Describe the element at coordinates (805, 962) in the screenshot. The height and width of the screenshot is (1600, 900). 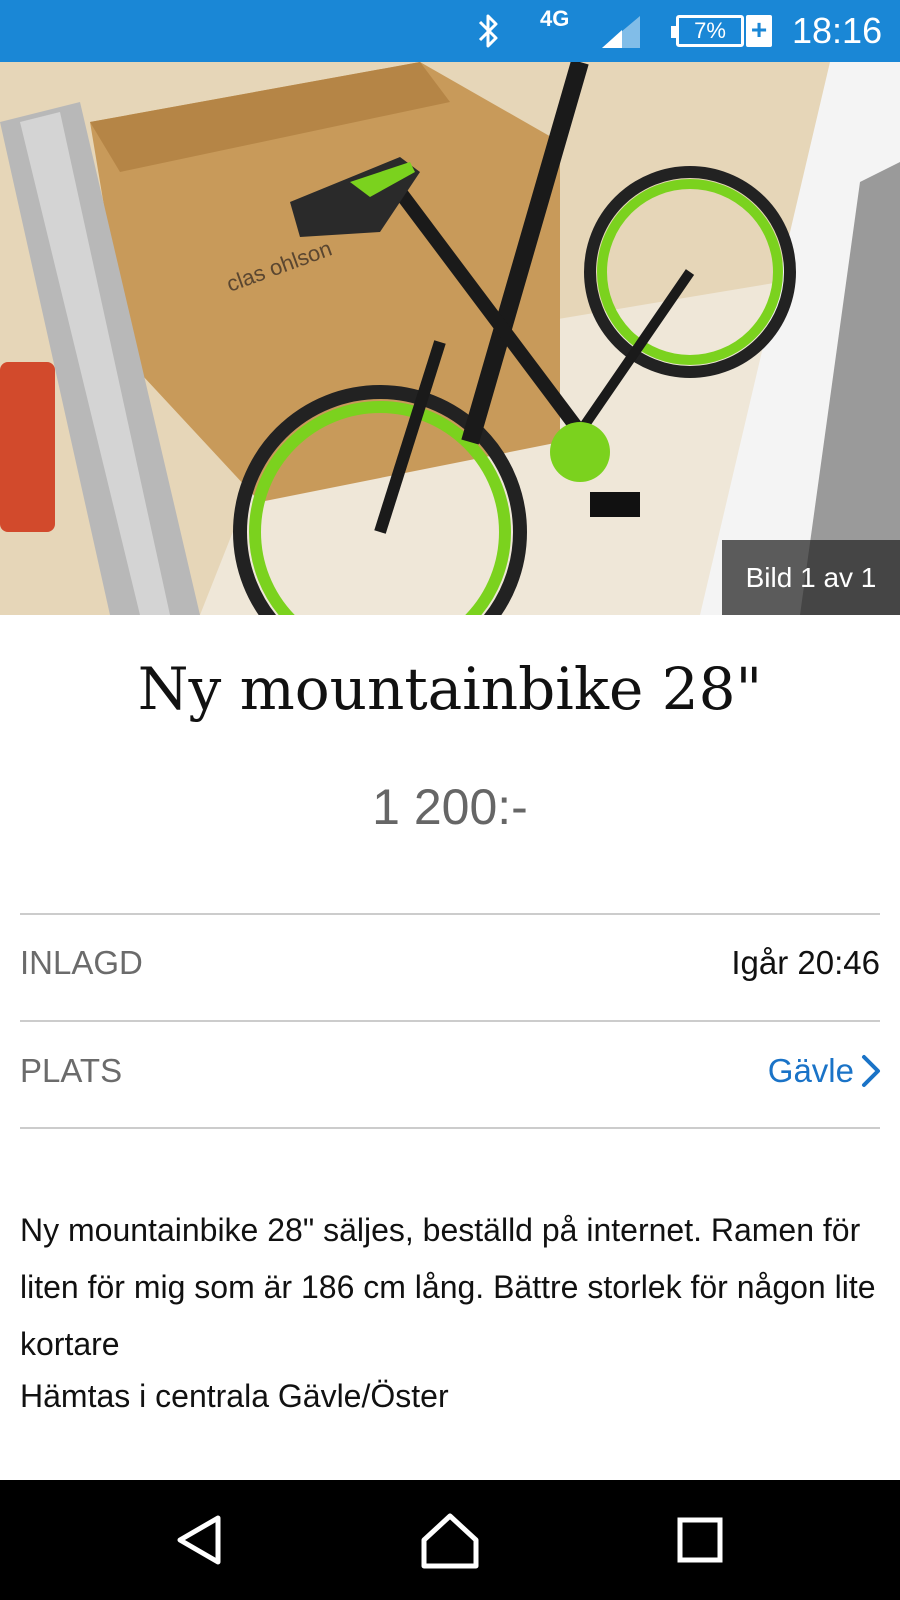
I see `posted-value: Igår 20:46` at that location.